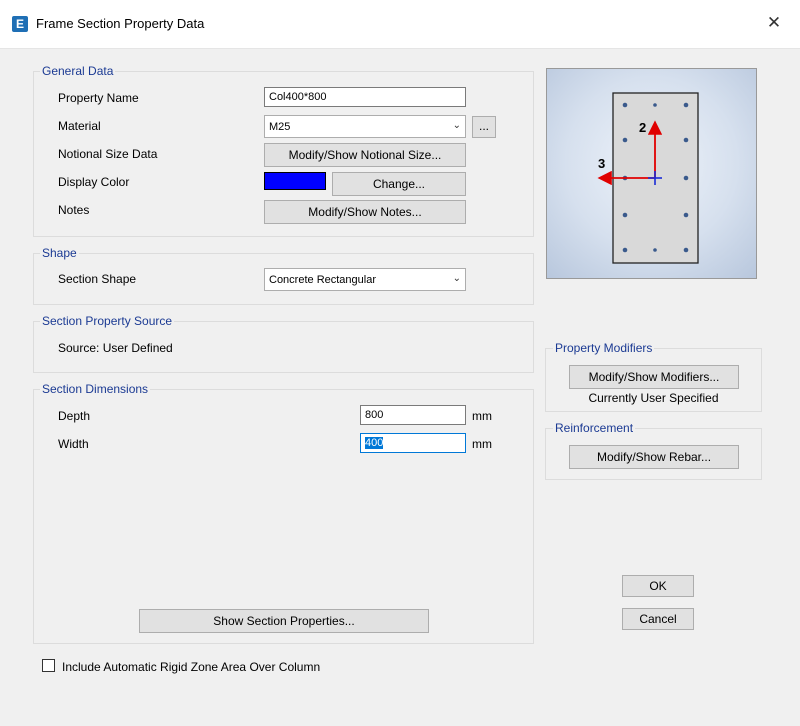 The image size is (800, 726). What do you see at coordinates (413, 415) in the screenshot?
I see `depth-input: 800` at bounding box center [413, 415].